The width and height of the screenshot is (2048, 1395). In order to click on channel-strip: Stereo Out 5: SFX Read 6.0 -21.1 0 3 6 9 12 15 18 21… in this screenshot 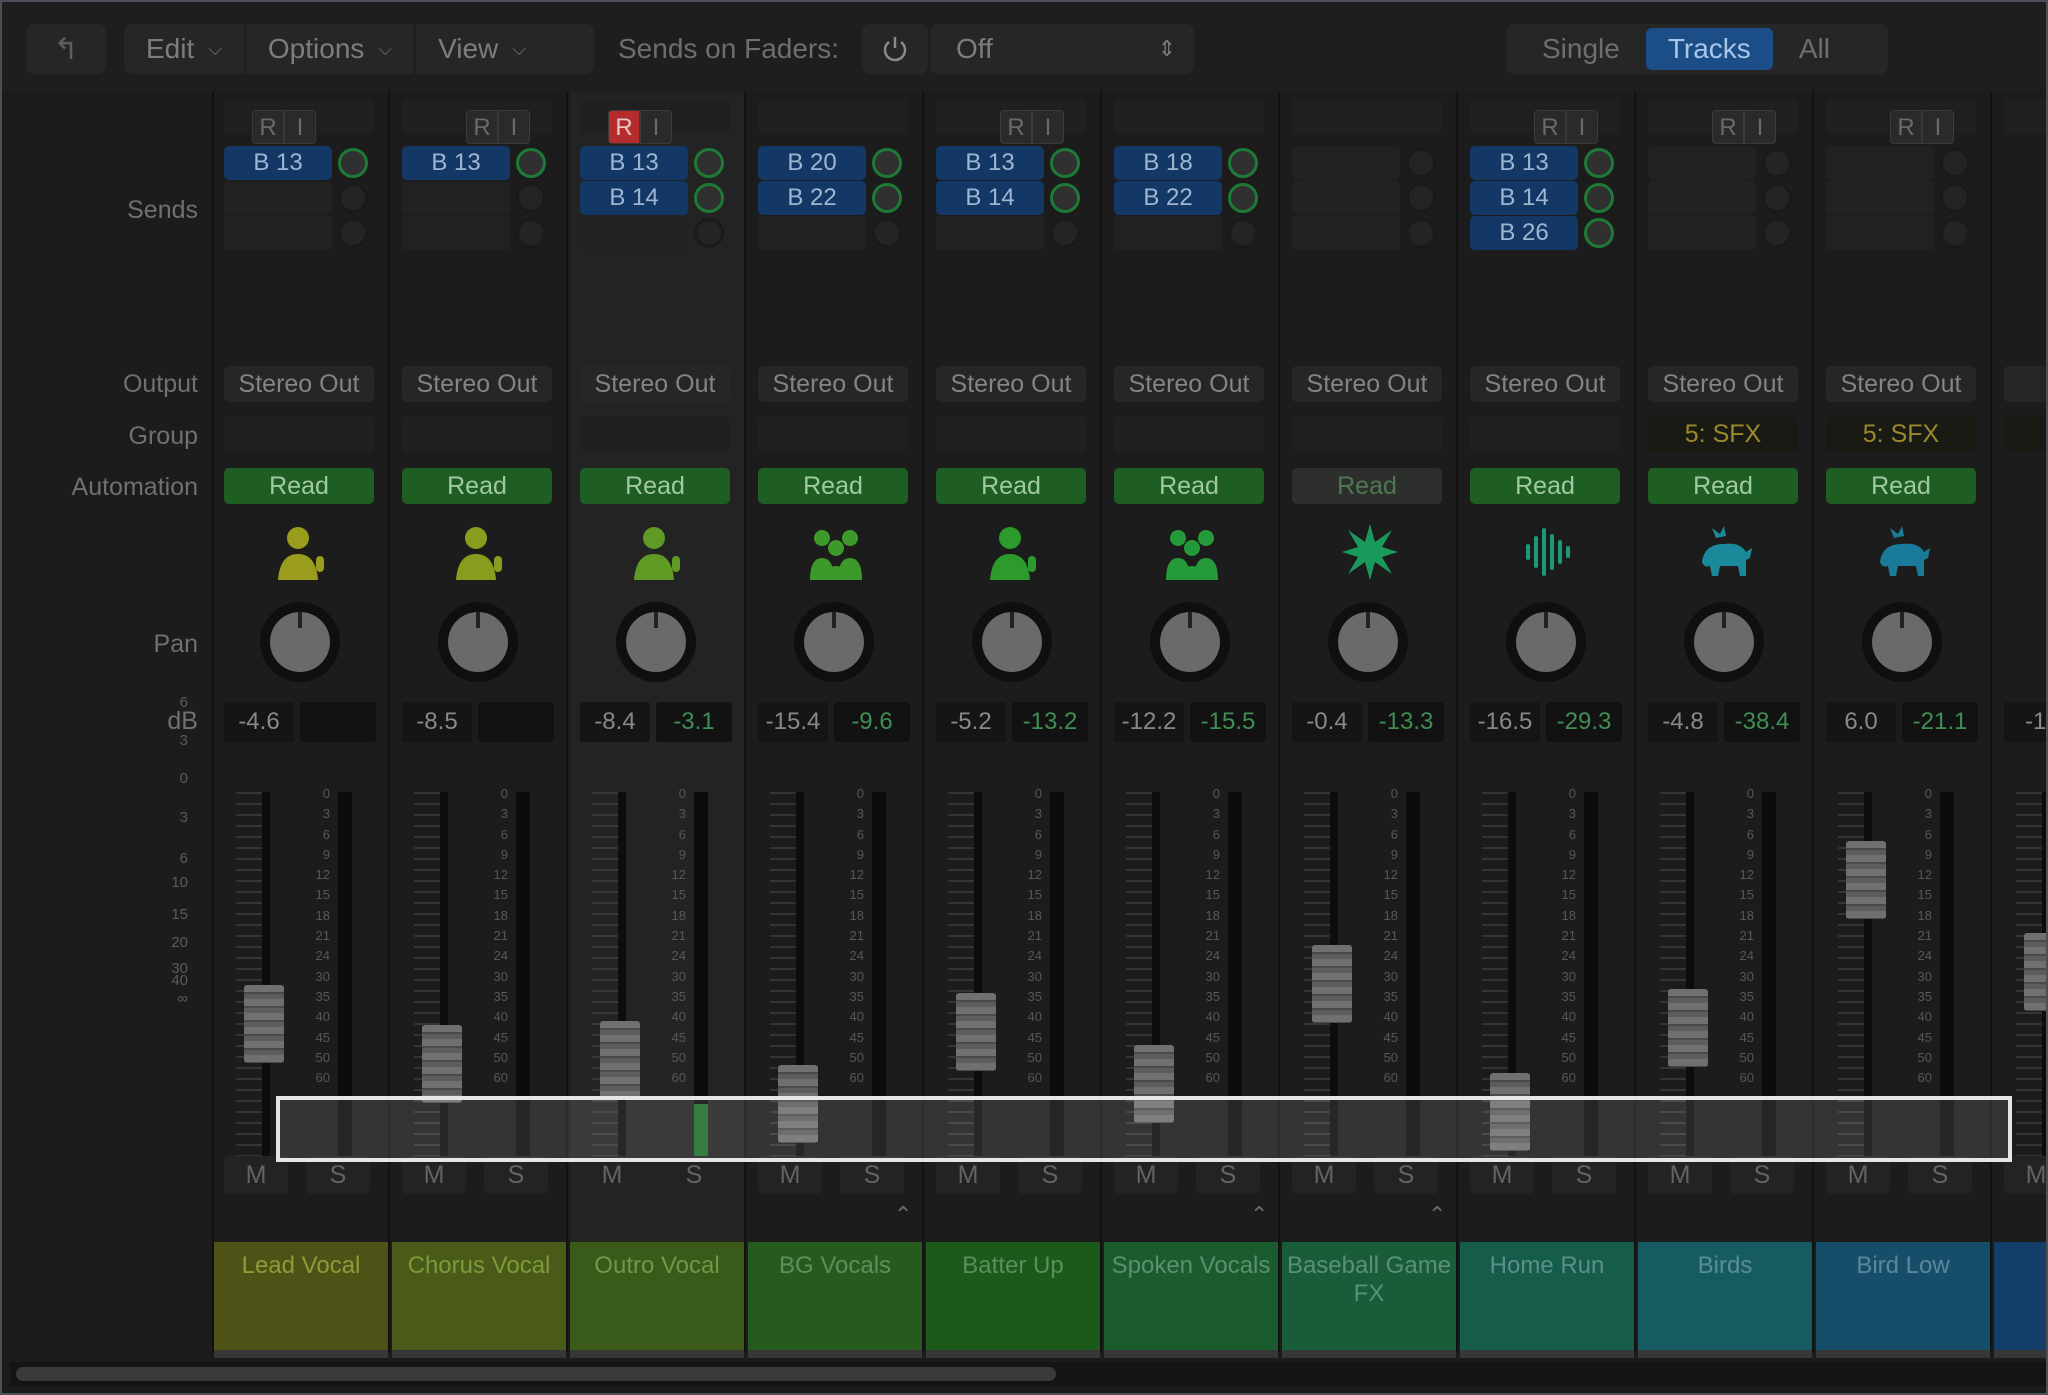, I will do `click(1904, 725)`.